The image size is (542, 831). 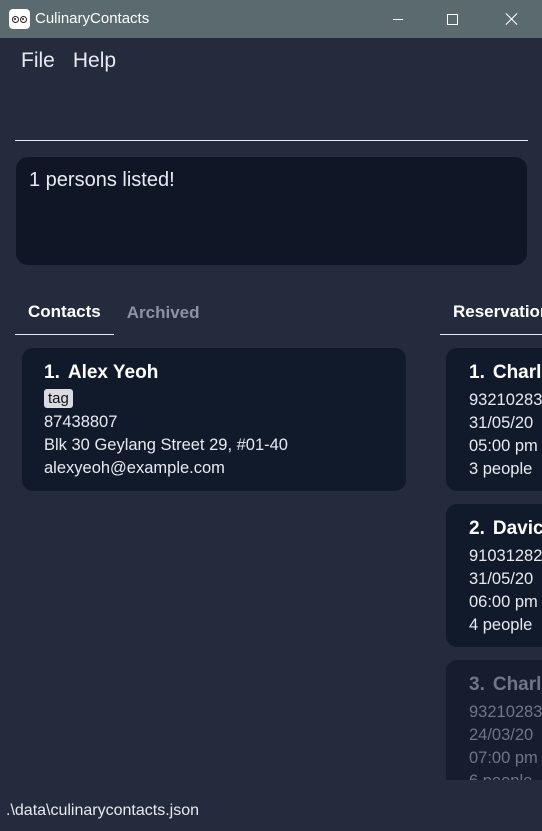 I want to click on menu-help: Help, so click(x=94, y=61).